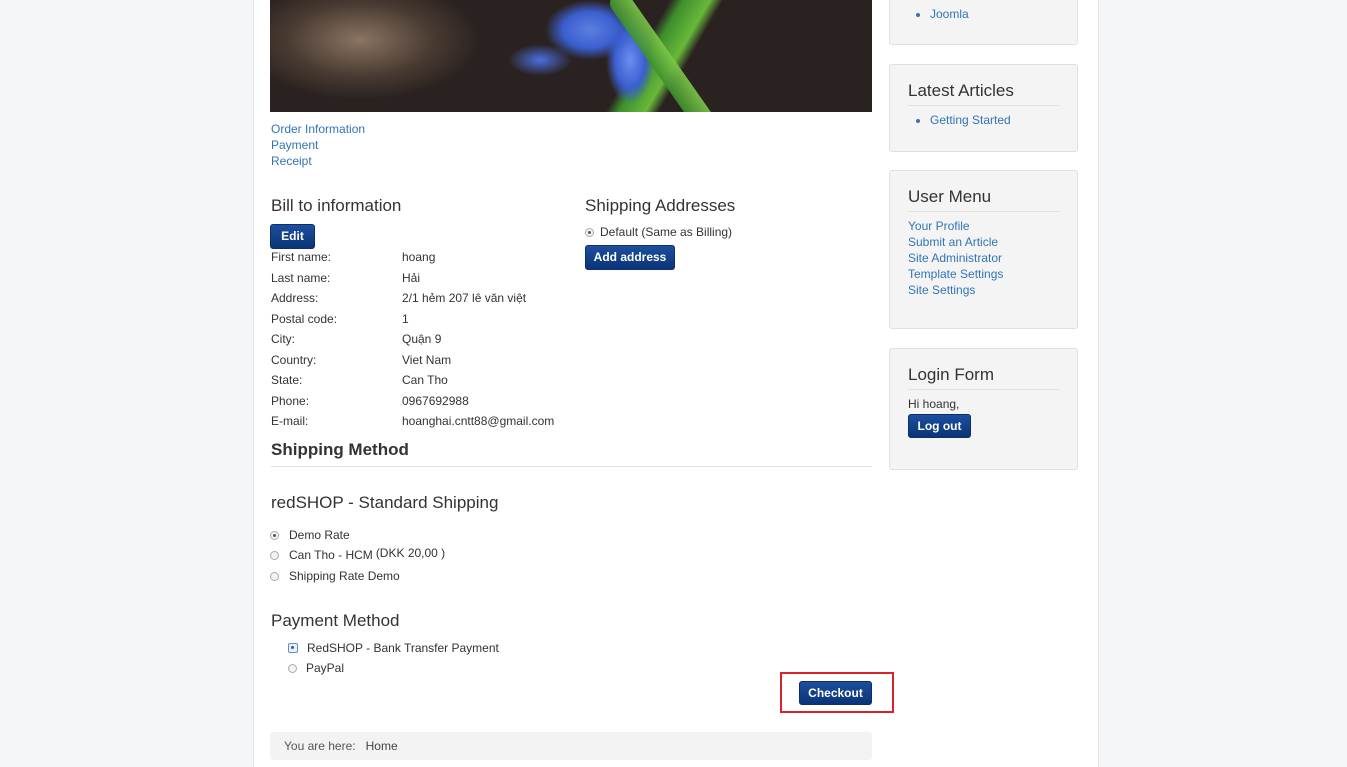 This screenshot has width=1347, height=767. I want to click on step-order-information: Order Information, so click(318, 129).